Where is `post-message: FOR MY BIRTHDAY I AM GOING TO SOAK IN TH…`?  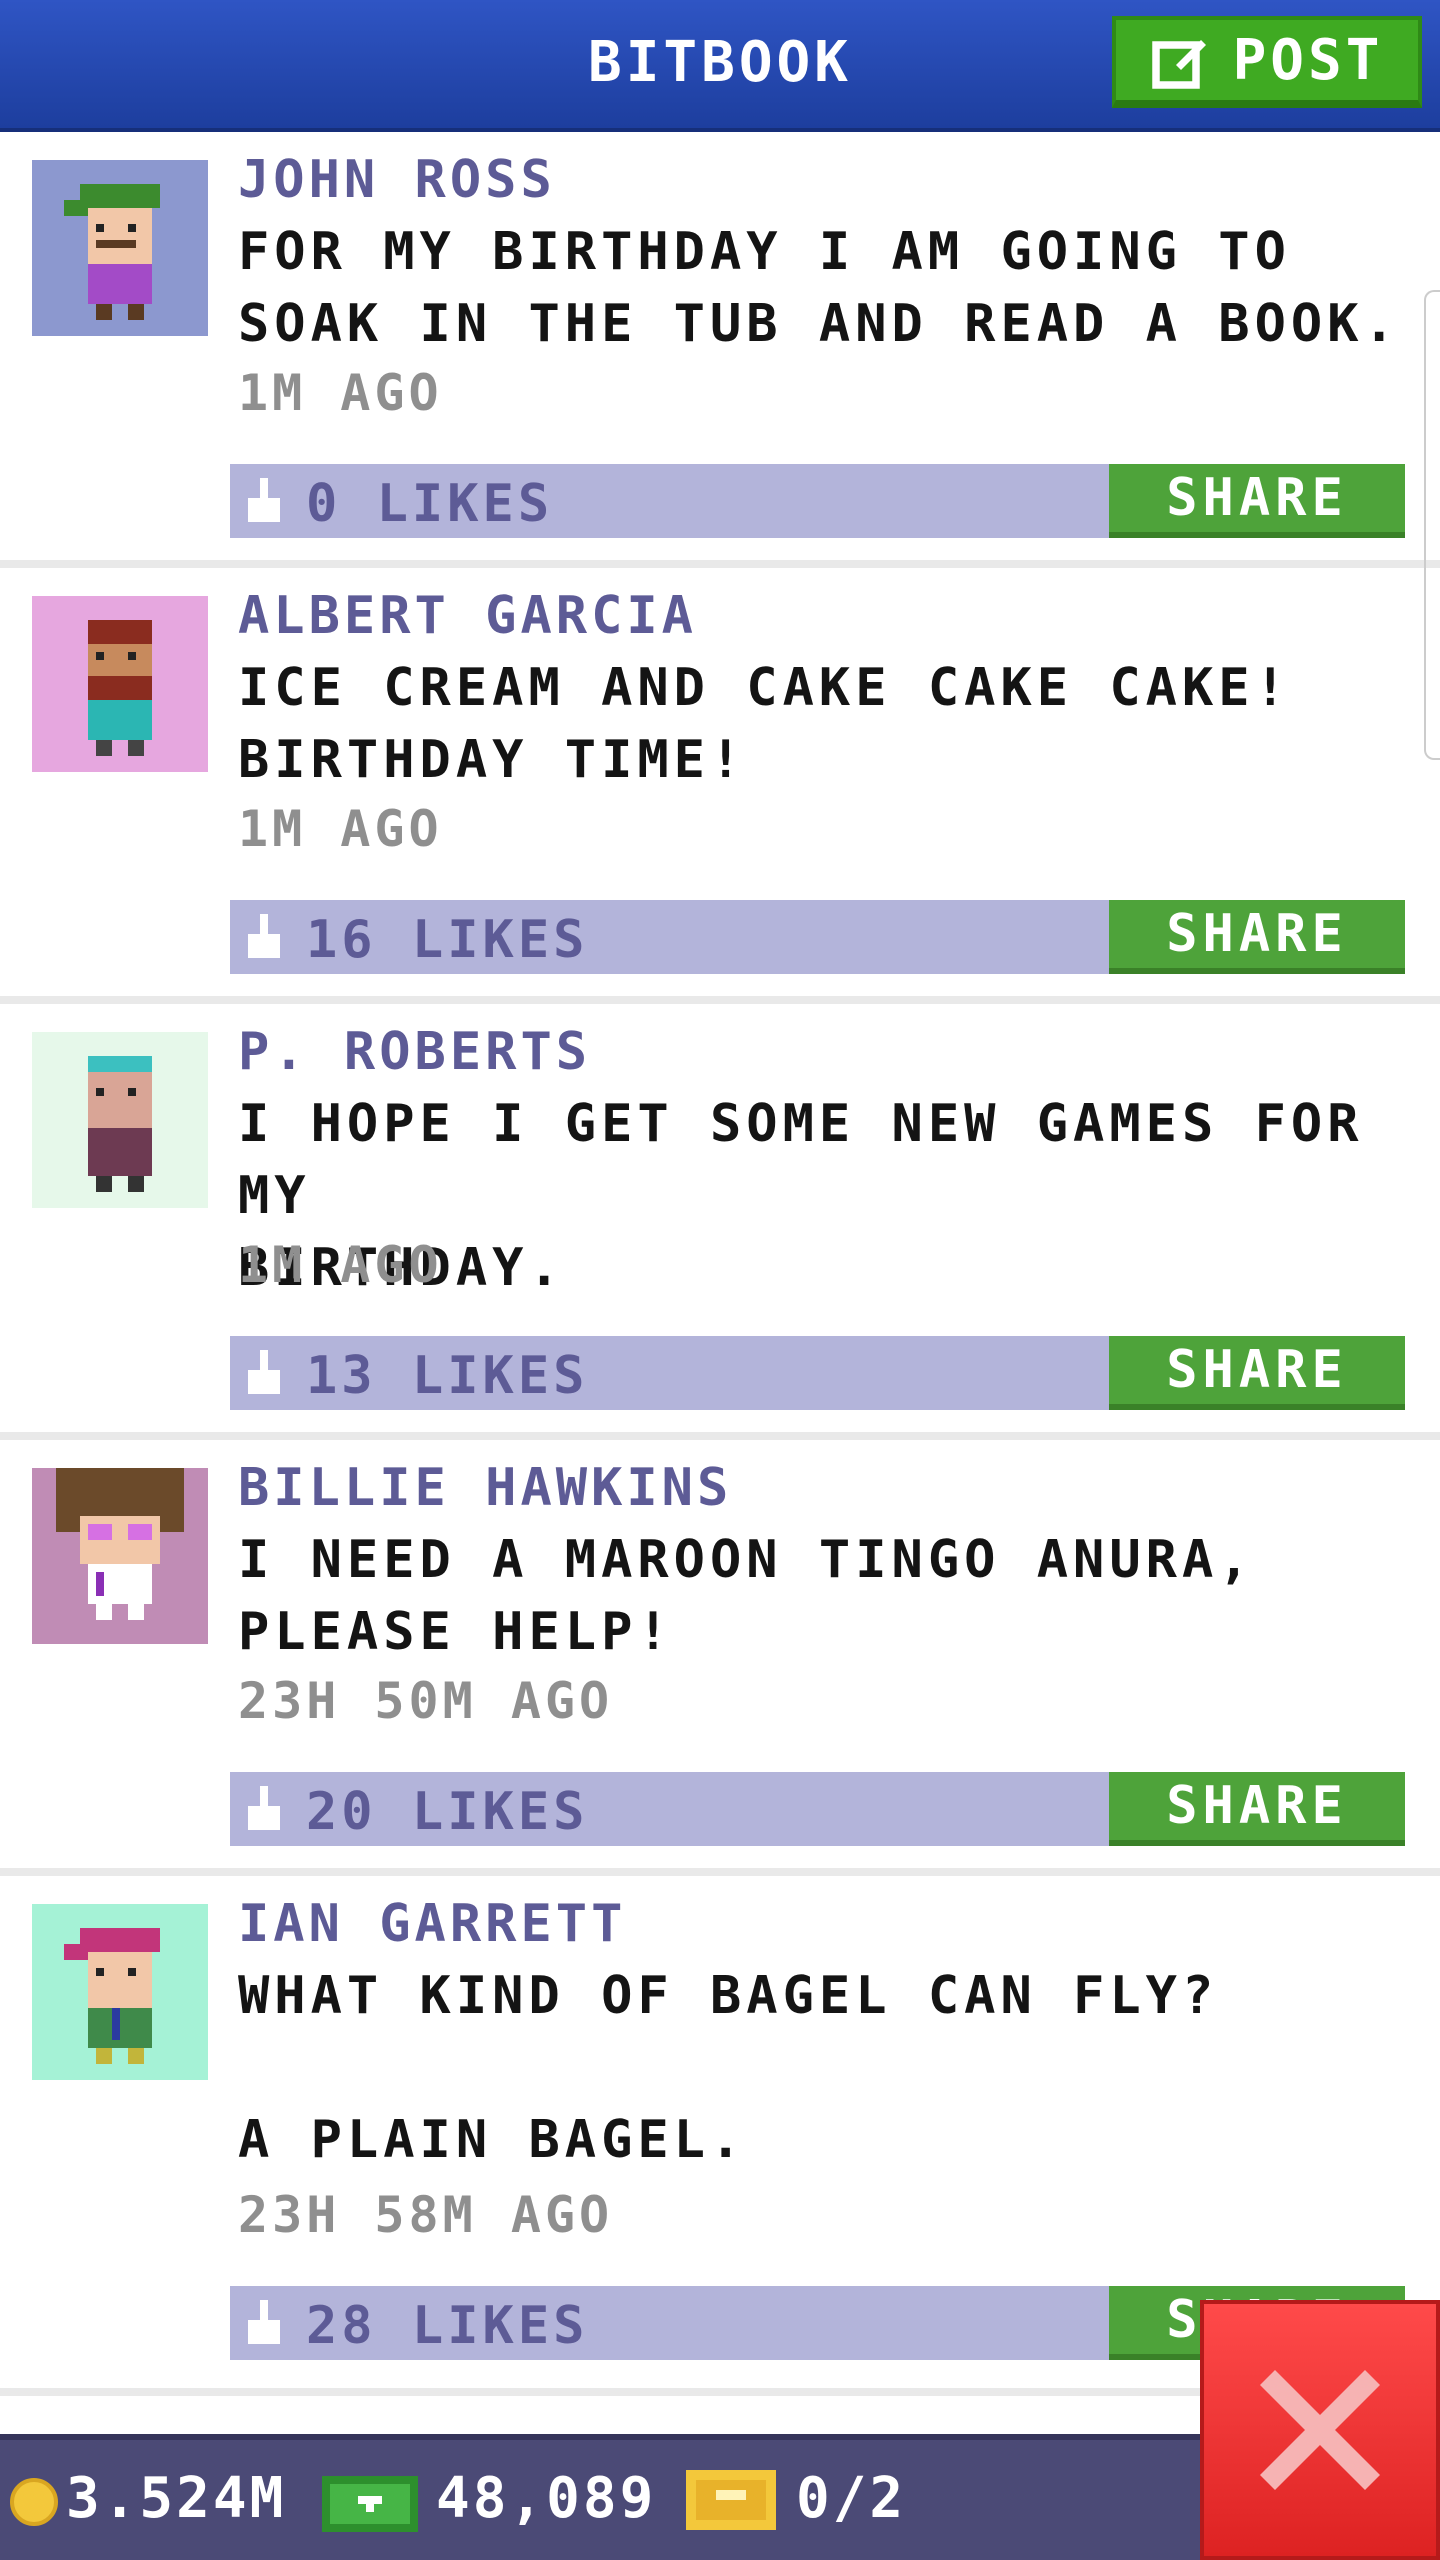
post-message: FOR MY BIRTHDAY I AM GOING TO SOAK IN TH… is located at coordinates (819, 288).